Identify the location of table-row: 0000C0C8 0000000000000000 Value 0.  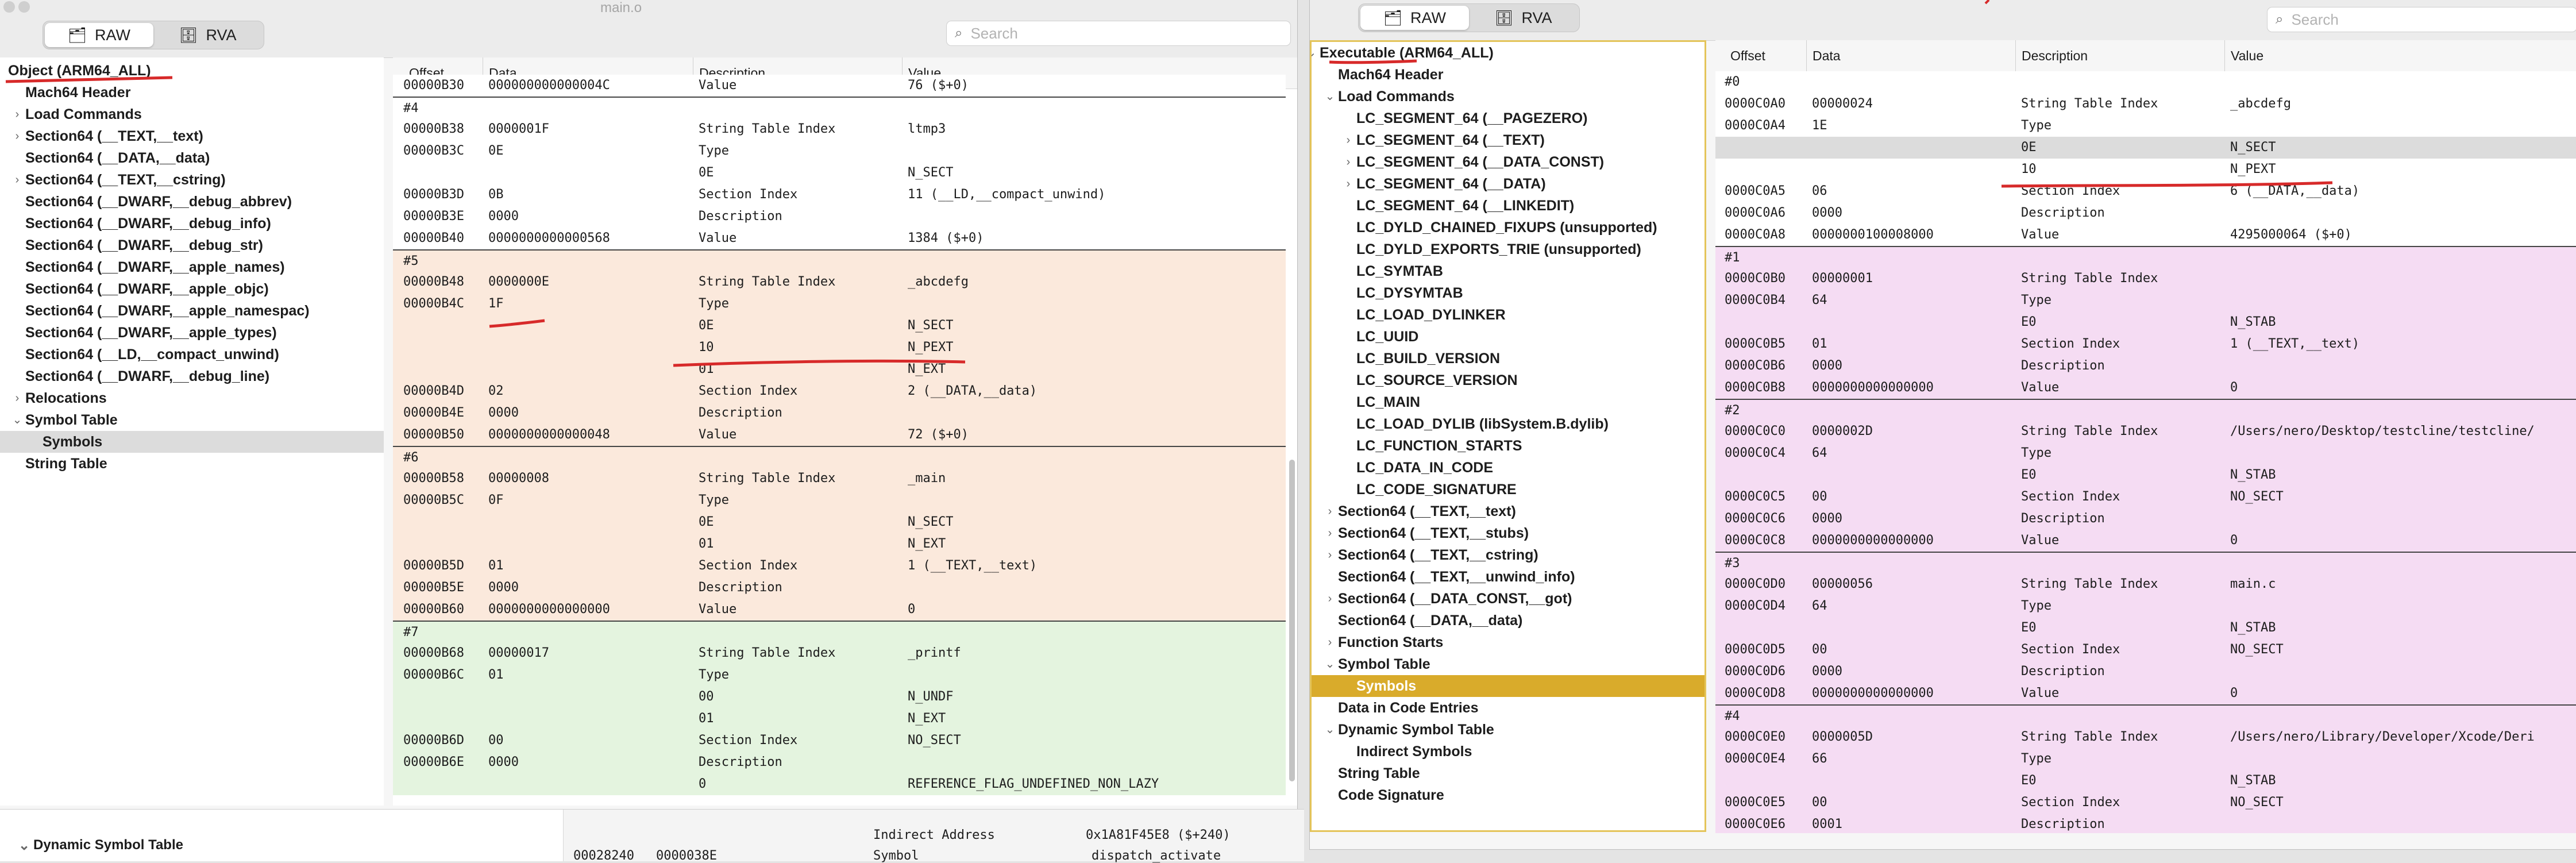
(2145, 541).